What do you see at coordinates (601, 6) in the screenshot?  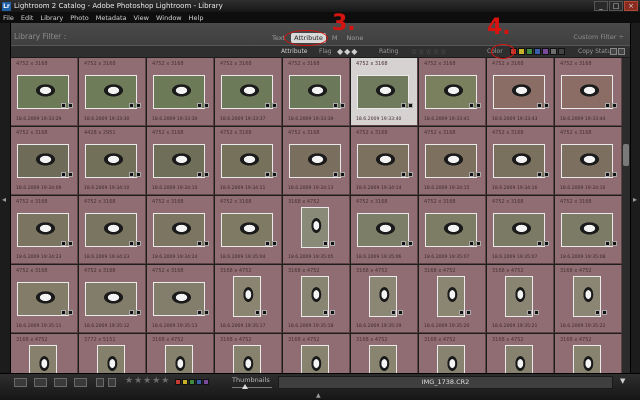 I see `minimize-button: _` at bounding box center [601, 6].